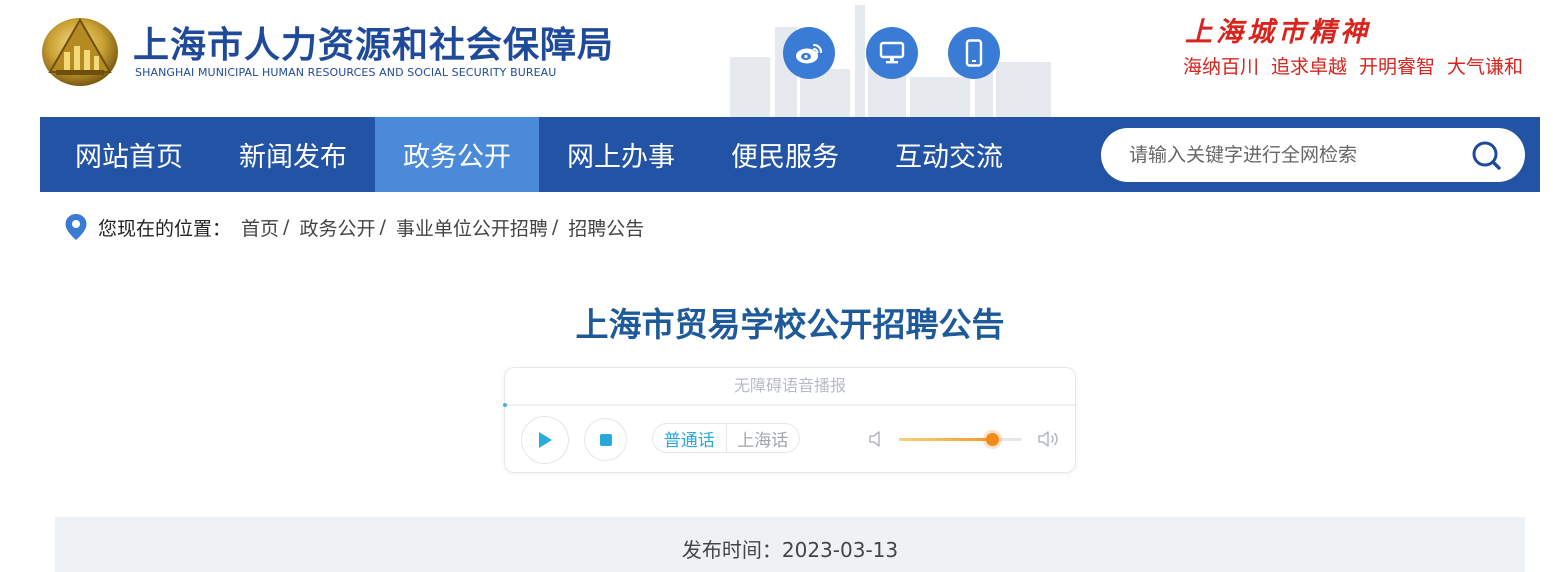 The width and height of the screenshot is (1553, 572). What do you see at coordinates (337, 227) in the screenshot?
I see `breadcrumb-government-affairs: 政务公开` at bounding box center [337, 227].